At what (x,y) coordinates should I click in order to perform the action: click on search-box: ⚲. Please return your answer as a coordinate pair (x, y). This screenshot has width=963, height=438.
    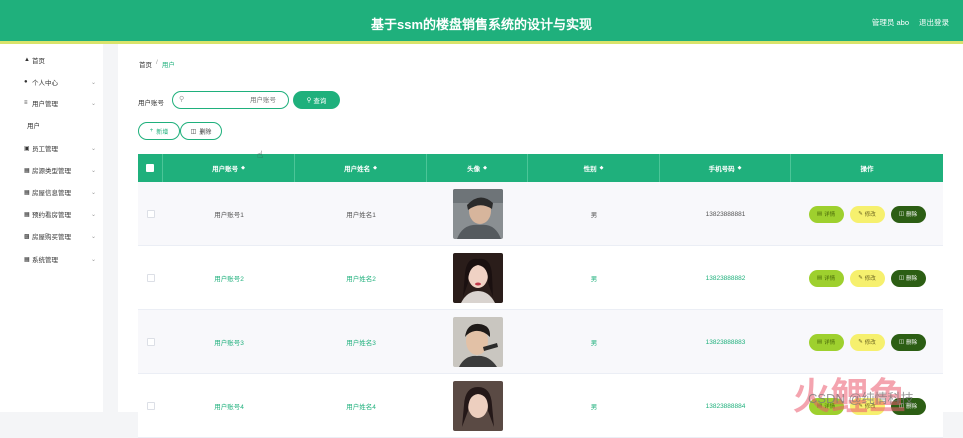
    Looking at the image, I should click on (230, 100).